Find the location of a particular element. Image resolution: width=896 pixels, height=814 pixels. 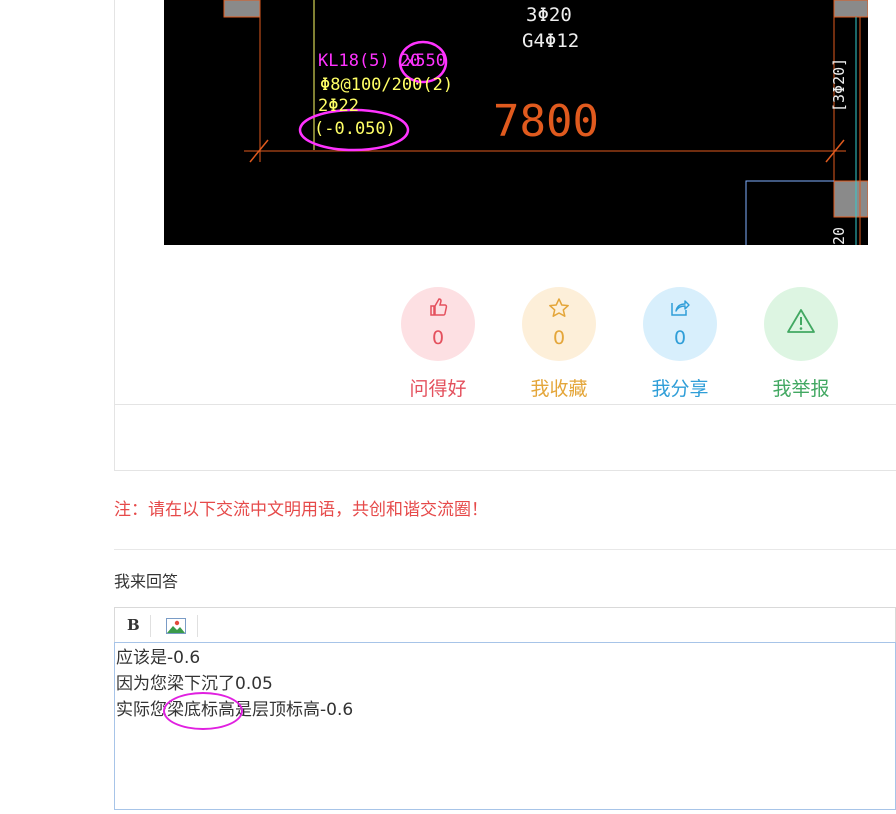

cad-beam-size: x550 is located at coordinates (425, 61).